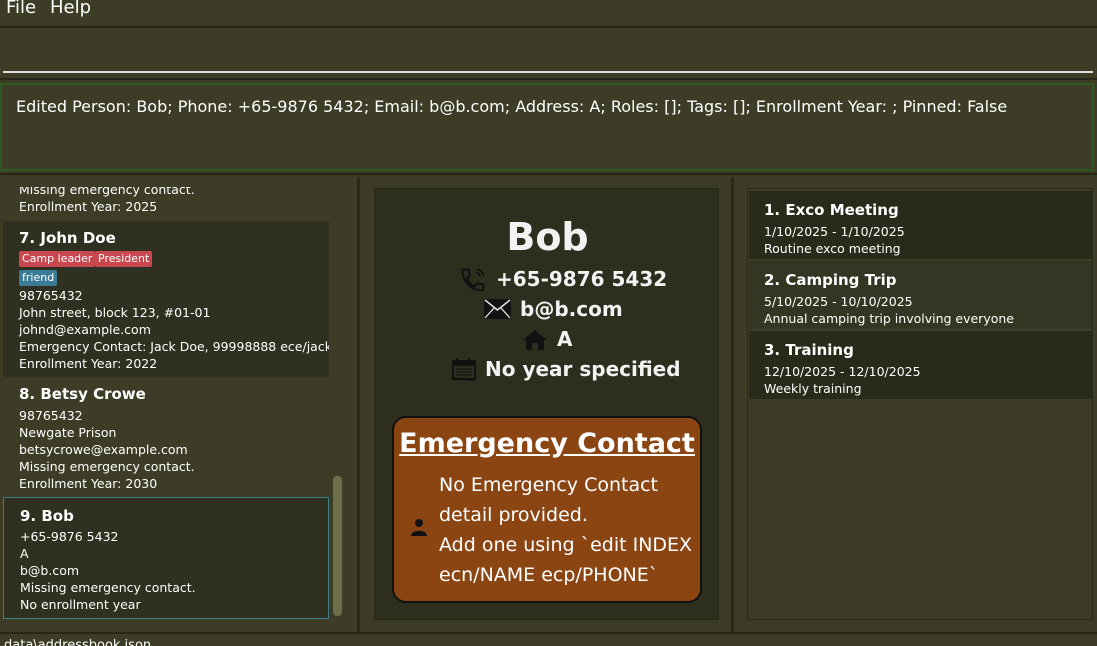 The height and width of the screenshot is (646, 1097). Describe the element at coordinates (70, 9) in the screenshot. I see `menu-help: Help` at that location.